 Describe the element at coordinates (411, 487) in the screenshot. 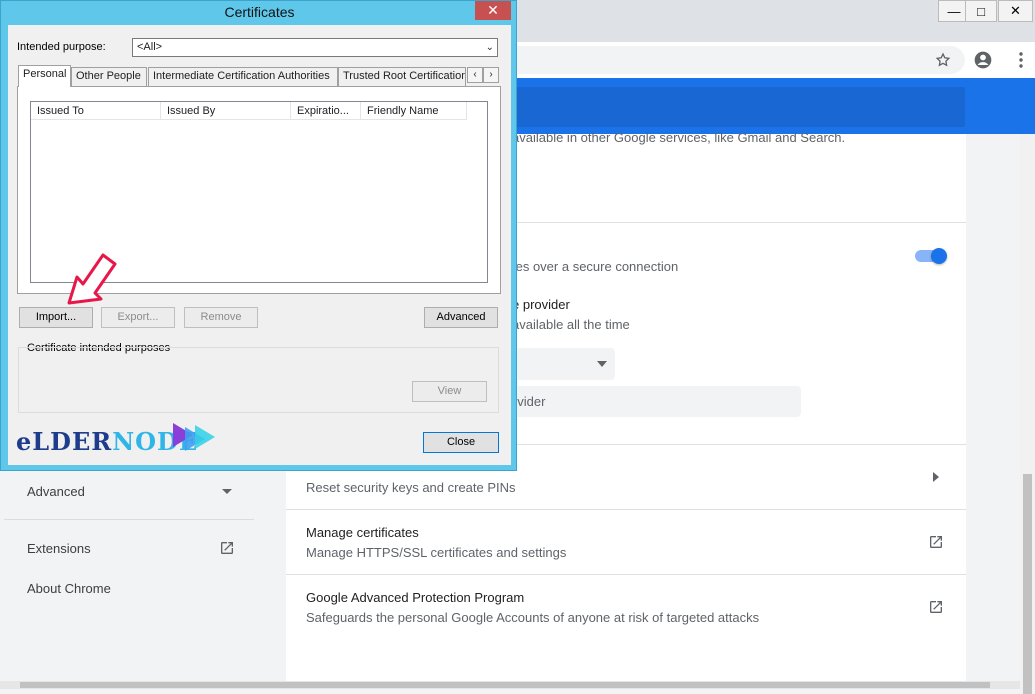

I see `security-keys-description: Reset security keys and create PINs` at that location.